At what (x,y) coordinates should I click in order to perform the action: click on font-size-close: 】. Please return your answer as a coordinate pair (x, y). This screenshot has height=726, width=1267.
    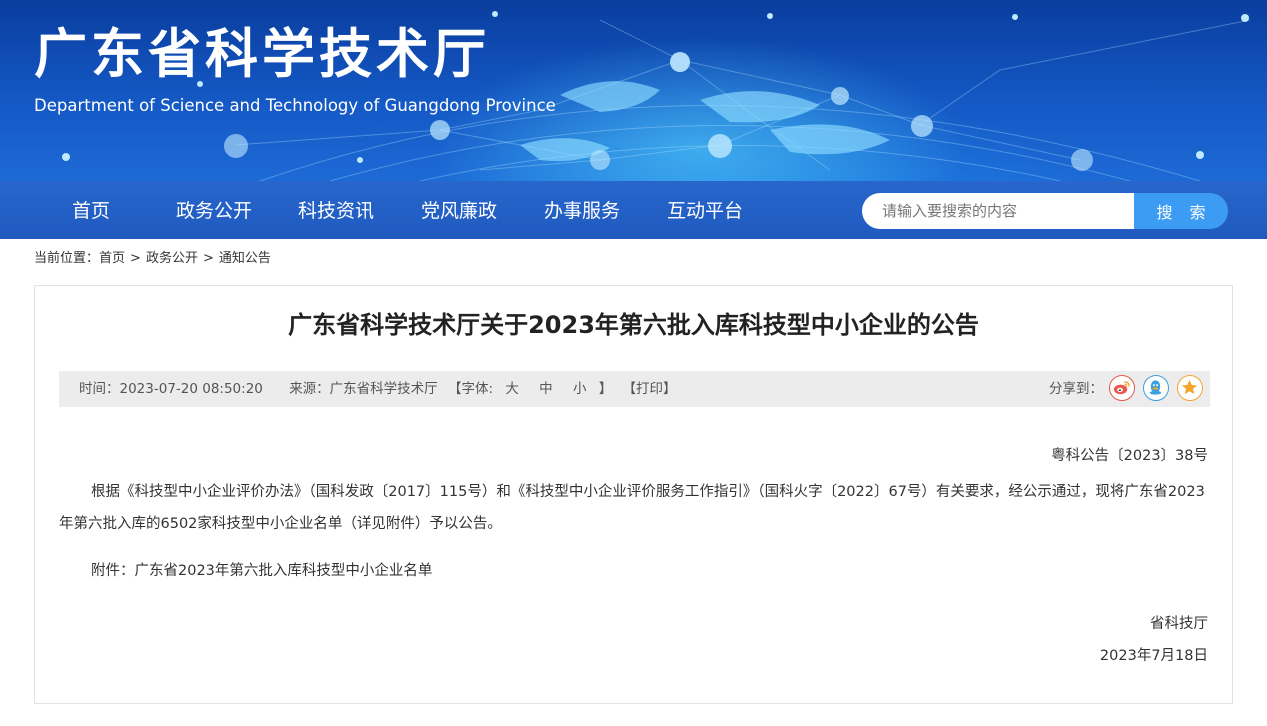
    Looking at the image, I should click on (605, 389).